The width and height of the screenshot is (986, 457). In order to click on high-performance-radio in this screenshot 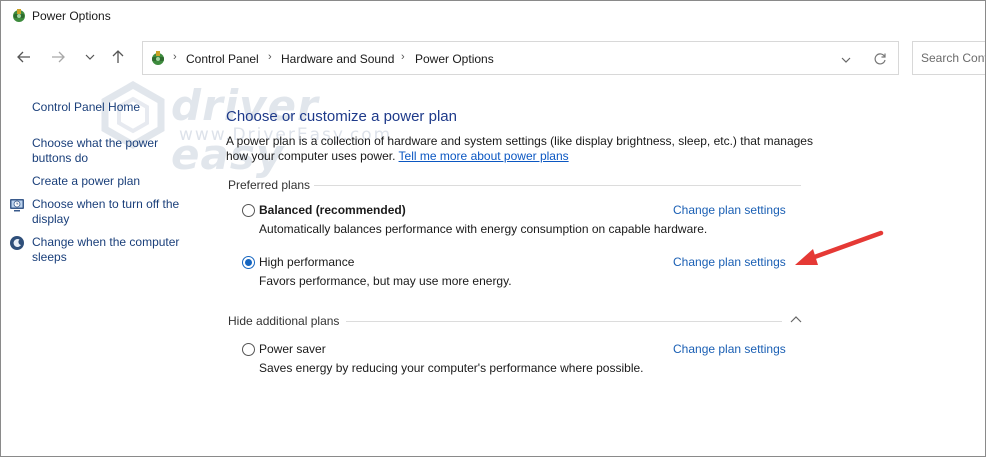, I will do `click(248, 262)`.